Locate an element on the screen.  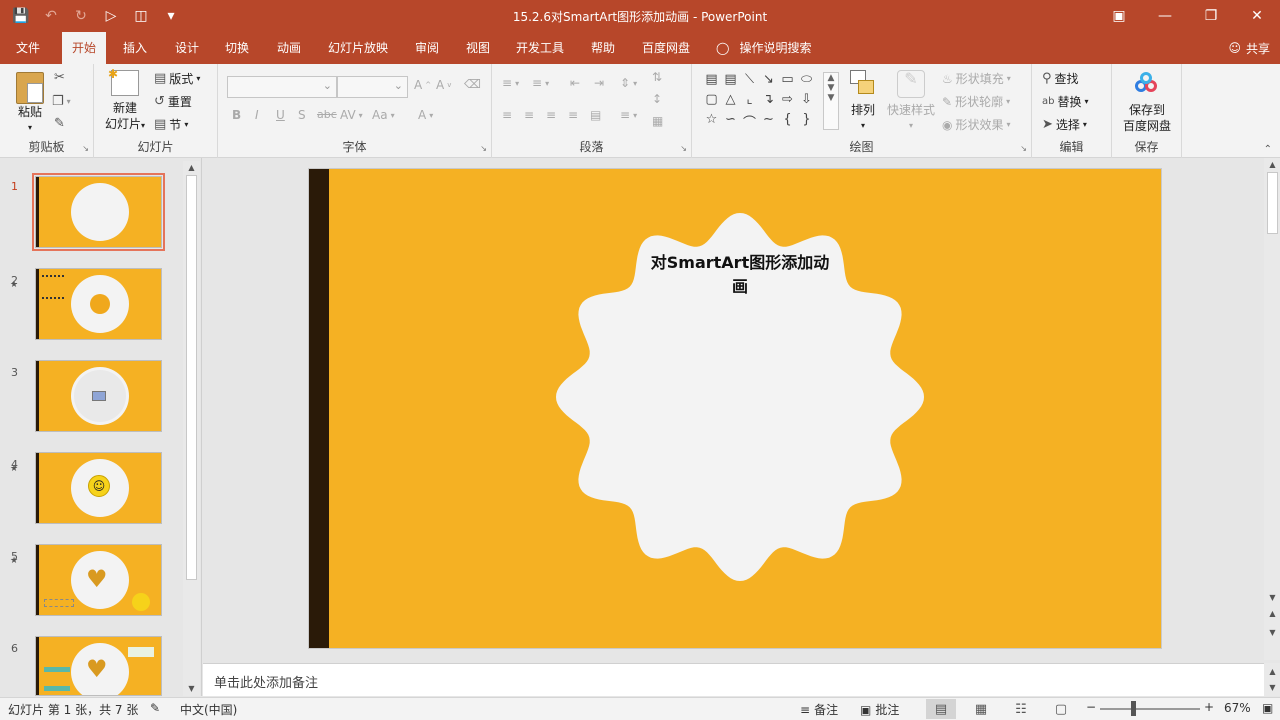
tab-baidu-netdisk: 百度网盘 is located at coordinates (666, 48).